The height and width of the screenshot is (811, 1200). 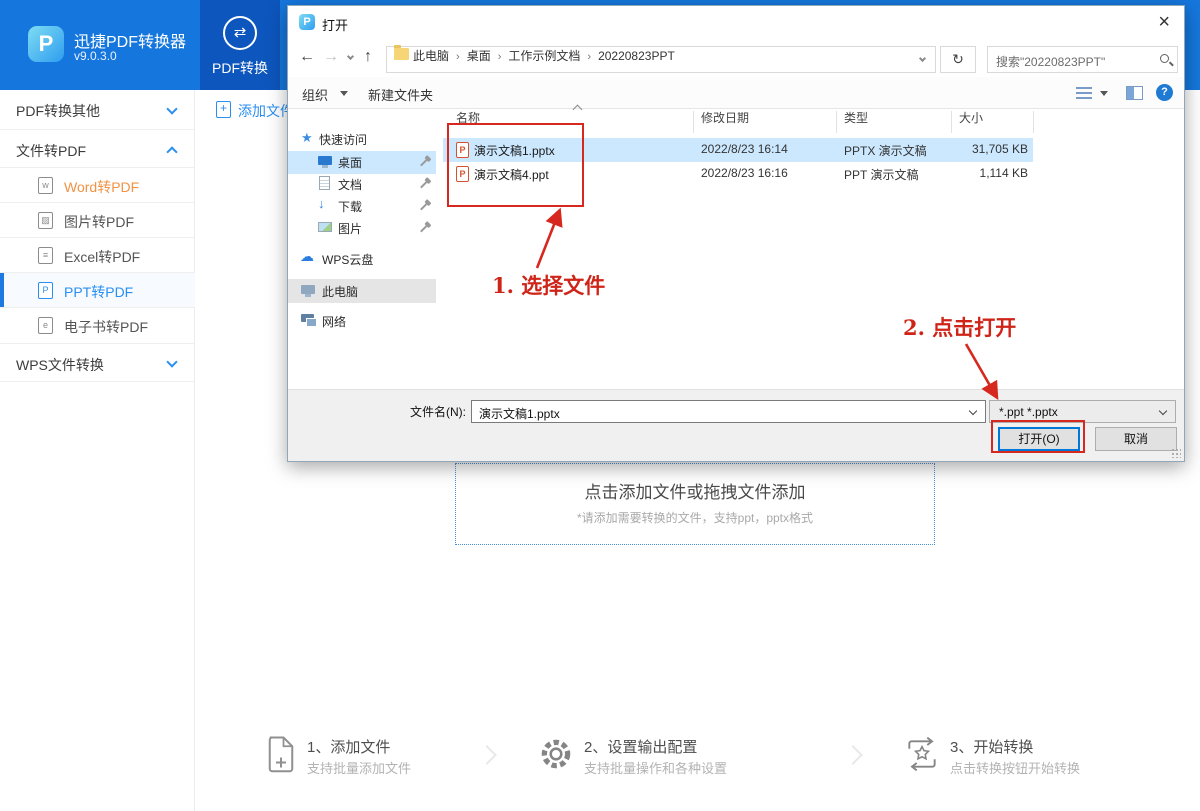 What do you see at coordinates (97, 185) in the screenshot?
I see `sidebar-item-word-to-pdf: w Word转PDF` at bounding box center [97, 185].